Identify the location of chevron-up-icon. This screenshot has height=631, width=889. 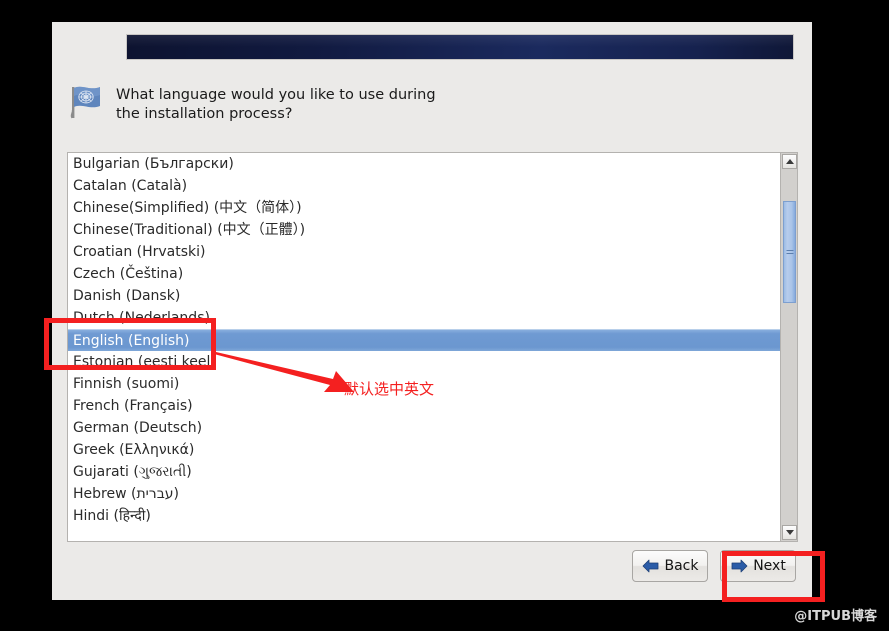
(789, 161).